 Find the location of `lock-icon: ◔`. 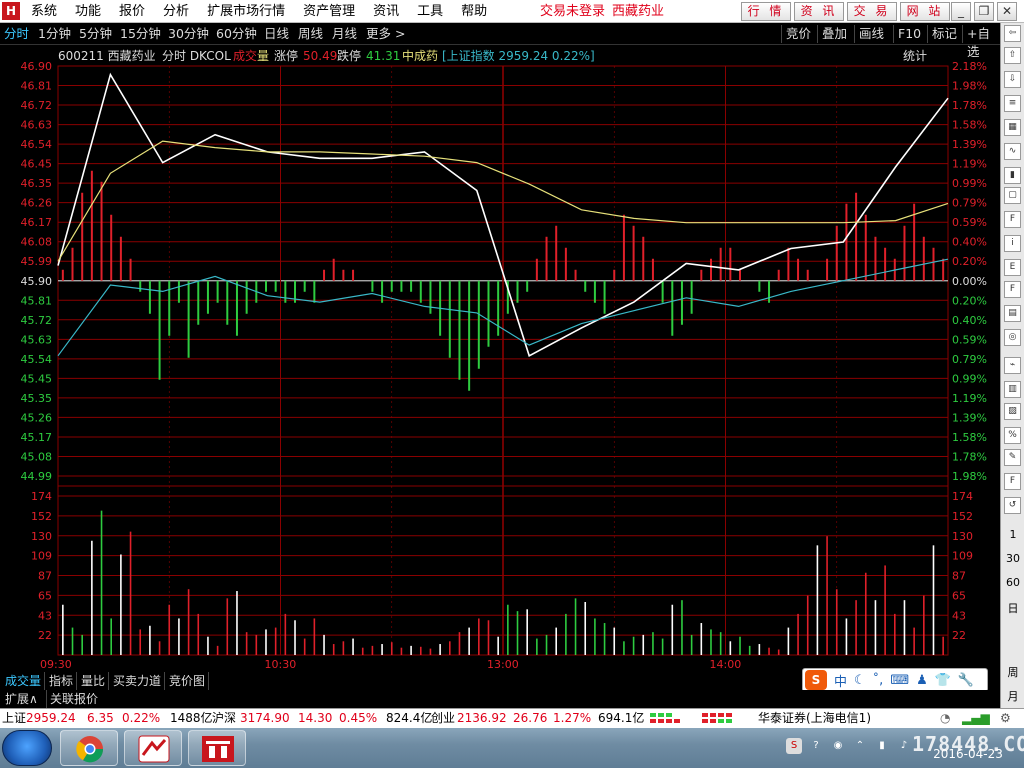

lock-icon: ◔ is located at coordinates (945, 718).